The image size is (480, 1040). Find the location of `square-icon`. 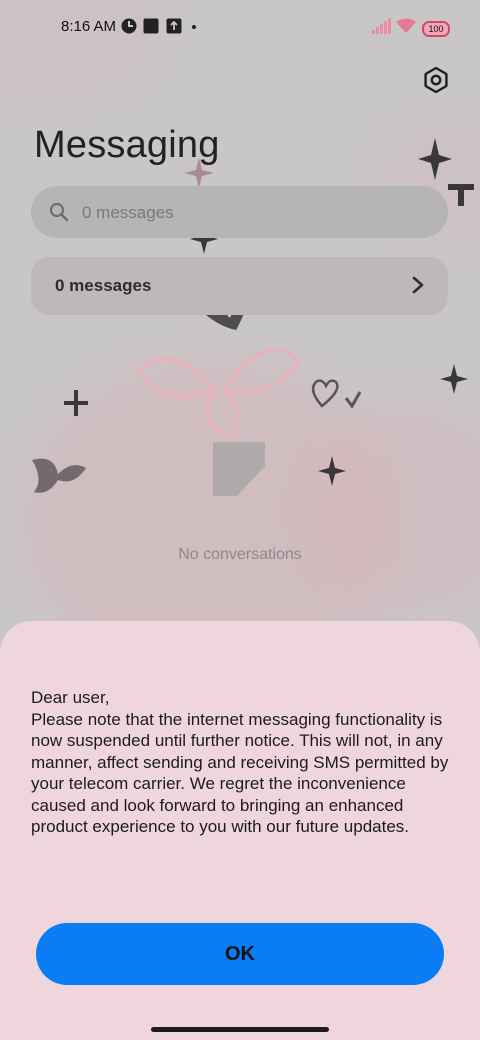

square-icon is located at coordinates (151, 26).